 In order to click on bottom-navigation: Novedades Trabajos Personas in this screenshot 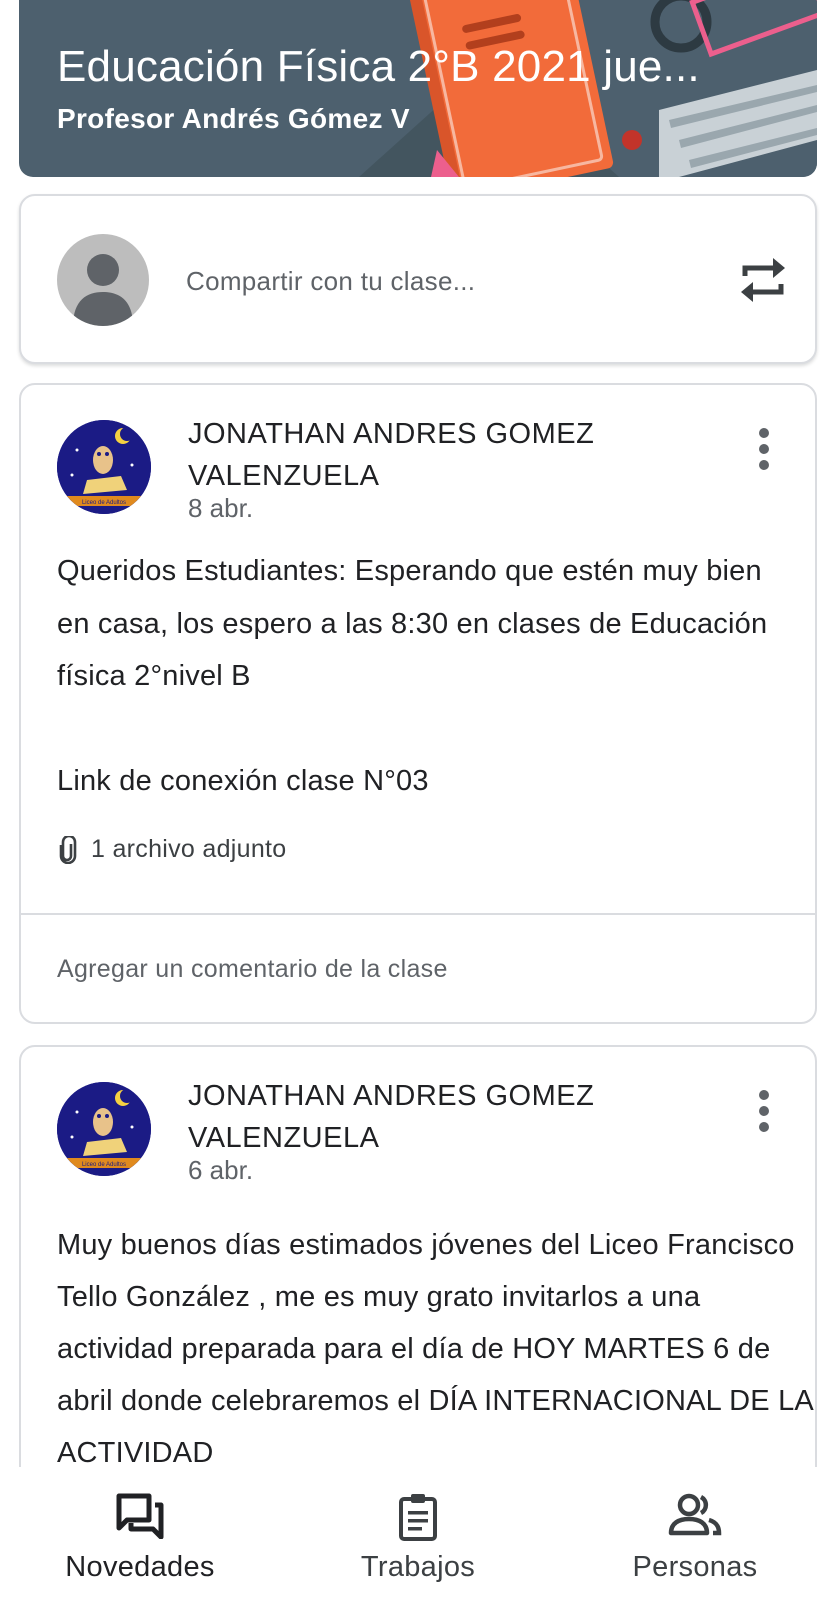, I will do `click(418, 1533)`.